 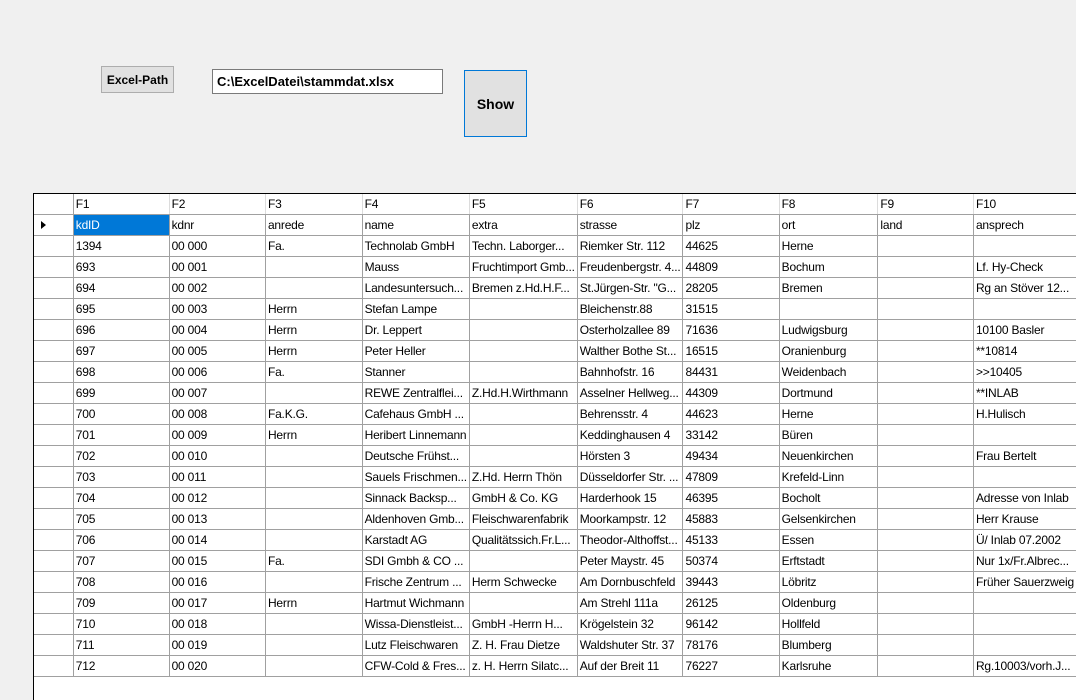 I want to click on table-cell: Fleischwarenfabrik, so click(x=523, y=519).